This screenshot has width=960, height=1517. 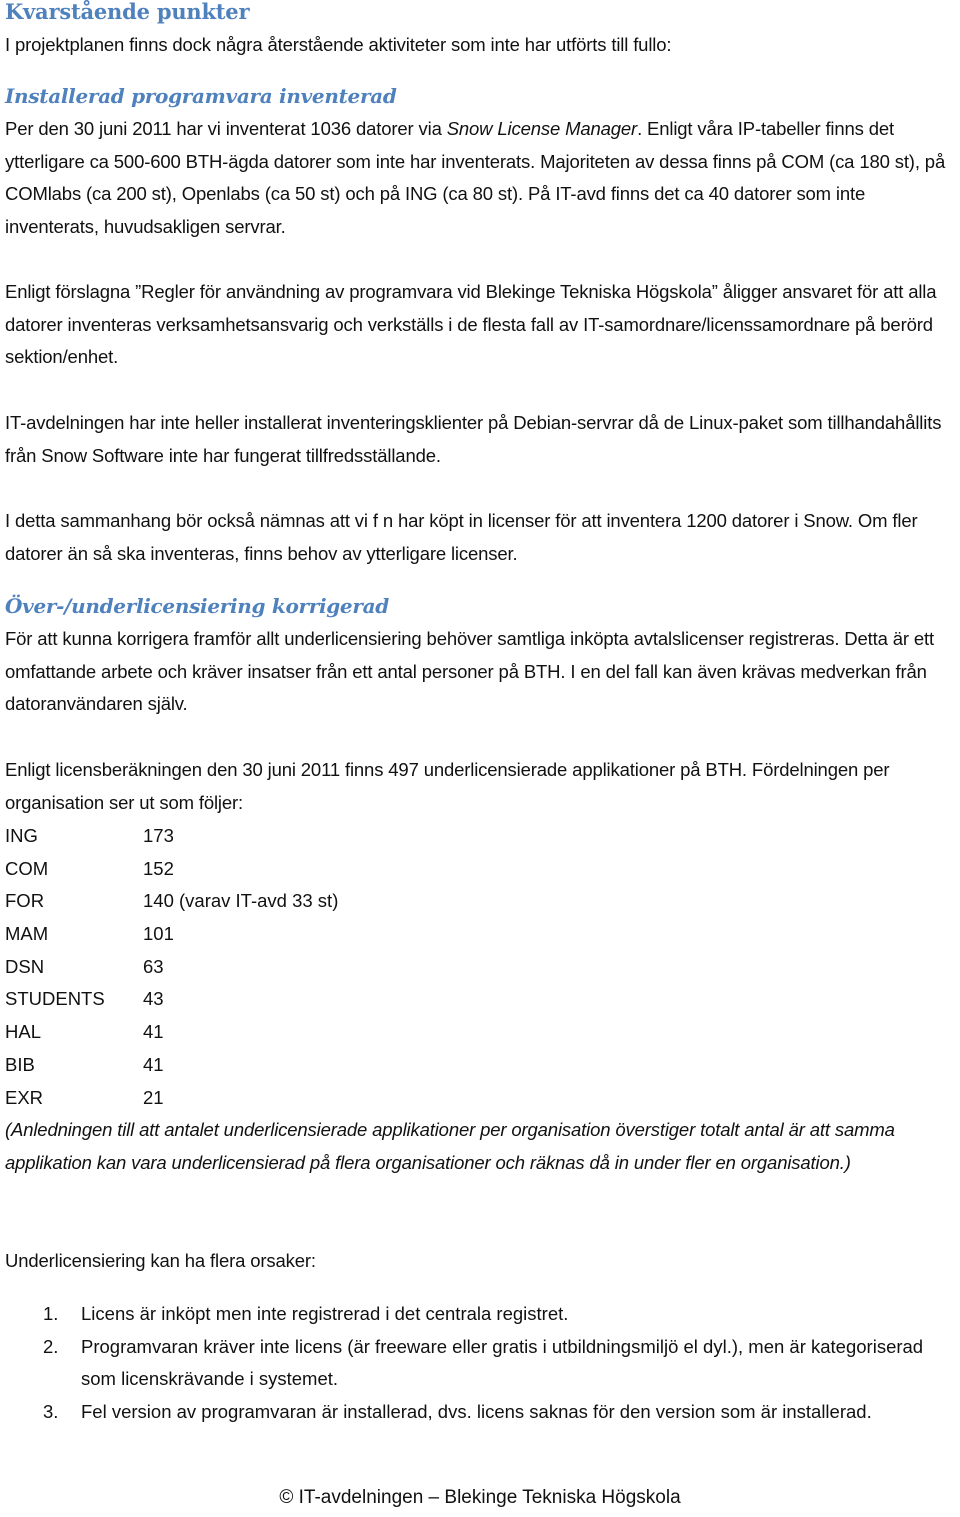 What do you see at coordinates (158, 835) in the screenshot?
I see `org-count: 173` at bounding box center [158, 835].